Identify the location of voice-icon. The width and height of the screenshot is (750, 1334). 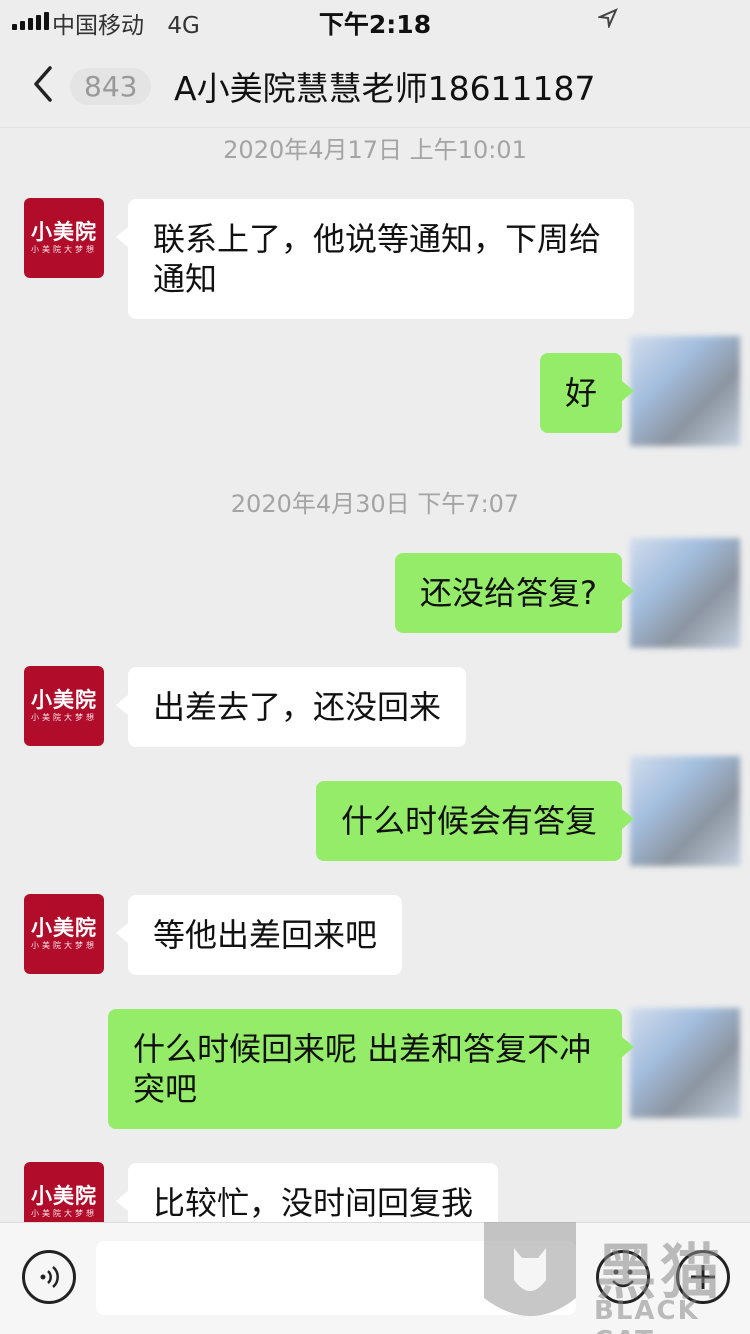
(49, 1277).